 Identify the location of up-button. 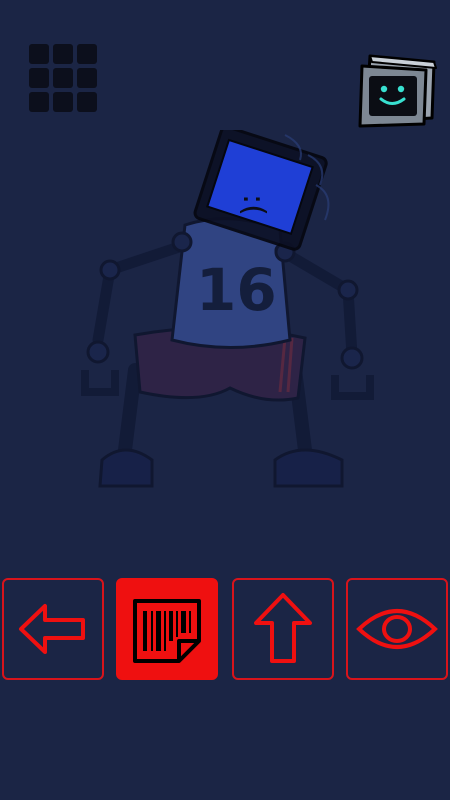
(283, 629).